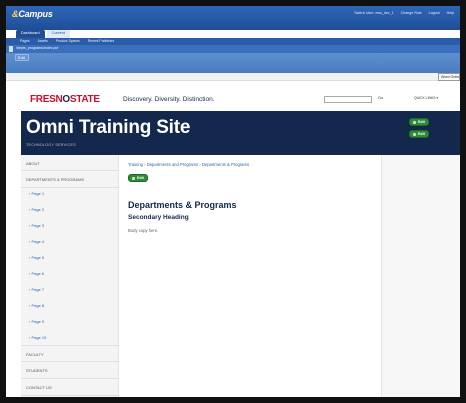 The height and width of the screenshot is (403, 466). Describe the element at coordinates (25, 41) in the screenshot. I see `subnav-pages: Pages` at that location.